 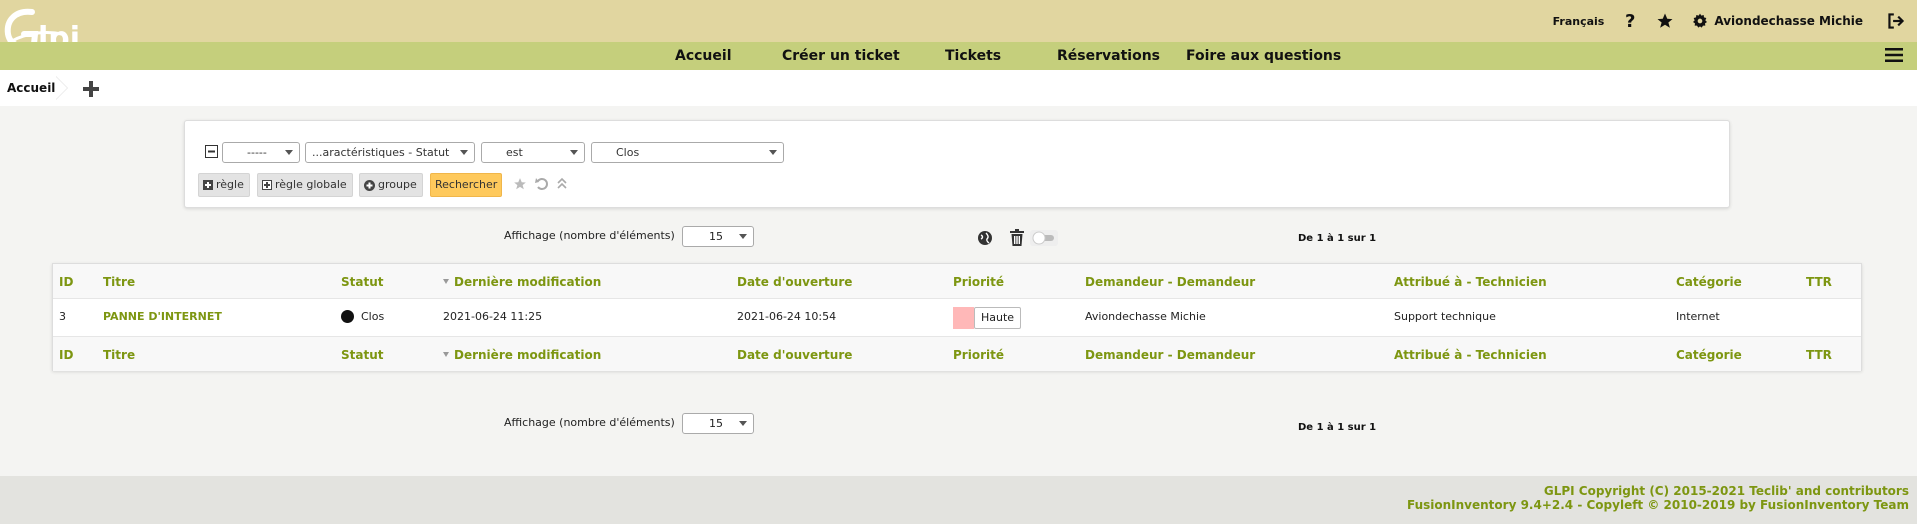 I want to click on items-per-page-value-bottom: 15, so click(x=716, y=423).